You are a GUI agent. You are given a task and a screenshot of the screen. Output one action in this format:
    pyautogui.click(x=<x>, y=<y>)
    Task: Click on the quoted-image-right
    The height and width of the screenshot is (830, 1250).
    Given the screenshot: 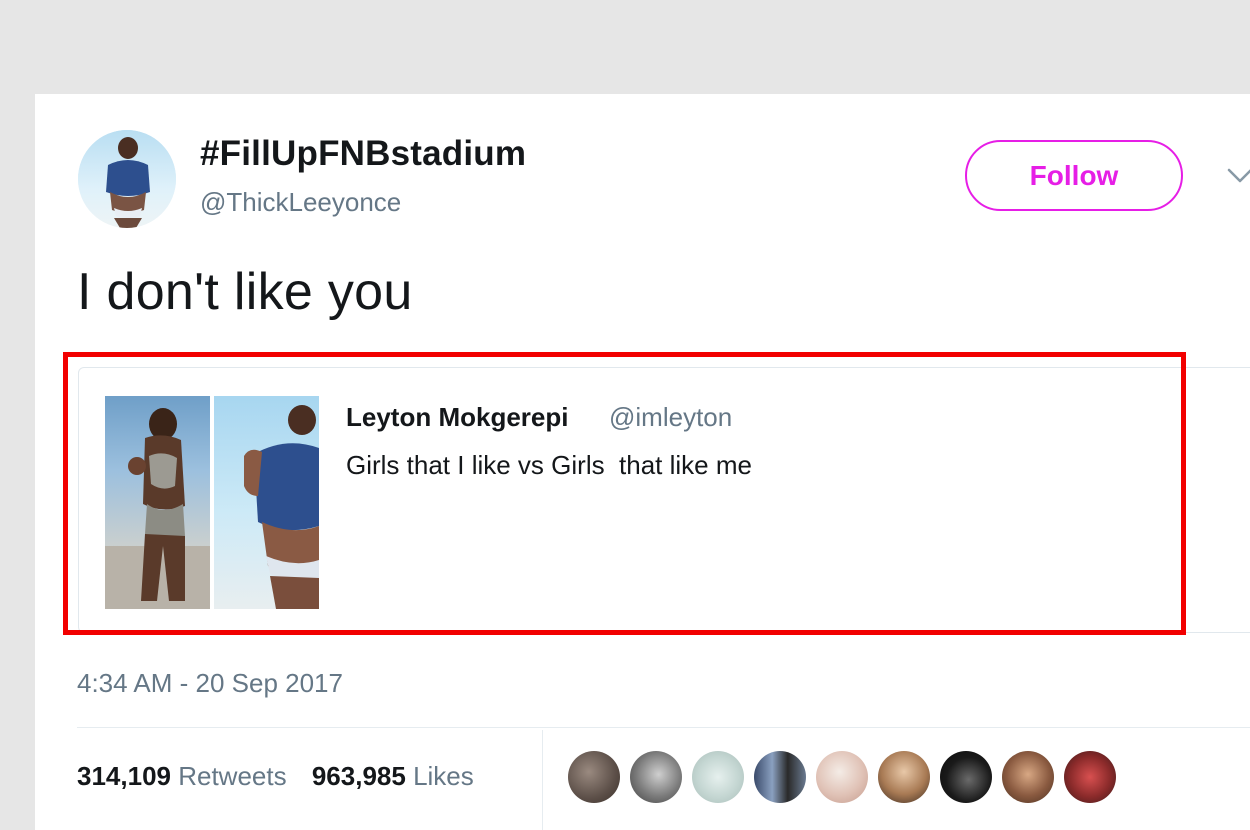 What is the action you would take?
    pyautogui.click(x=266, y=502)
    